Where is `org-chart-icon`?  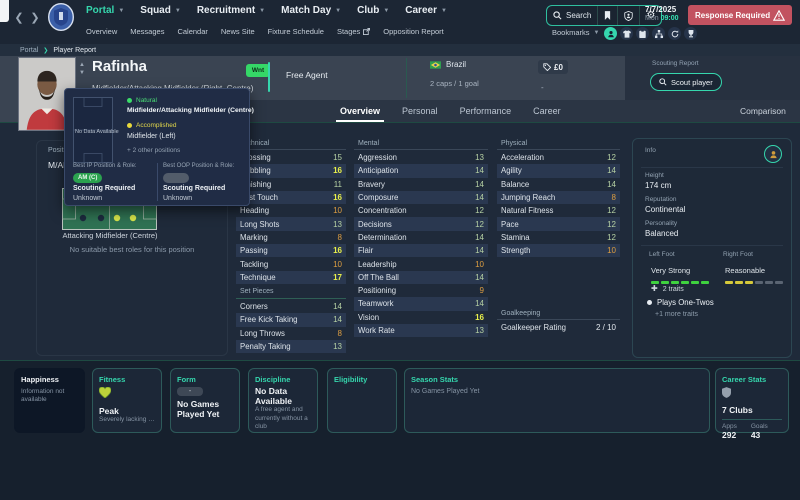
org-chart-icon is located at coordinates (658, 33).